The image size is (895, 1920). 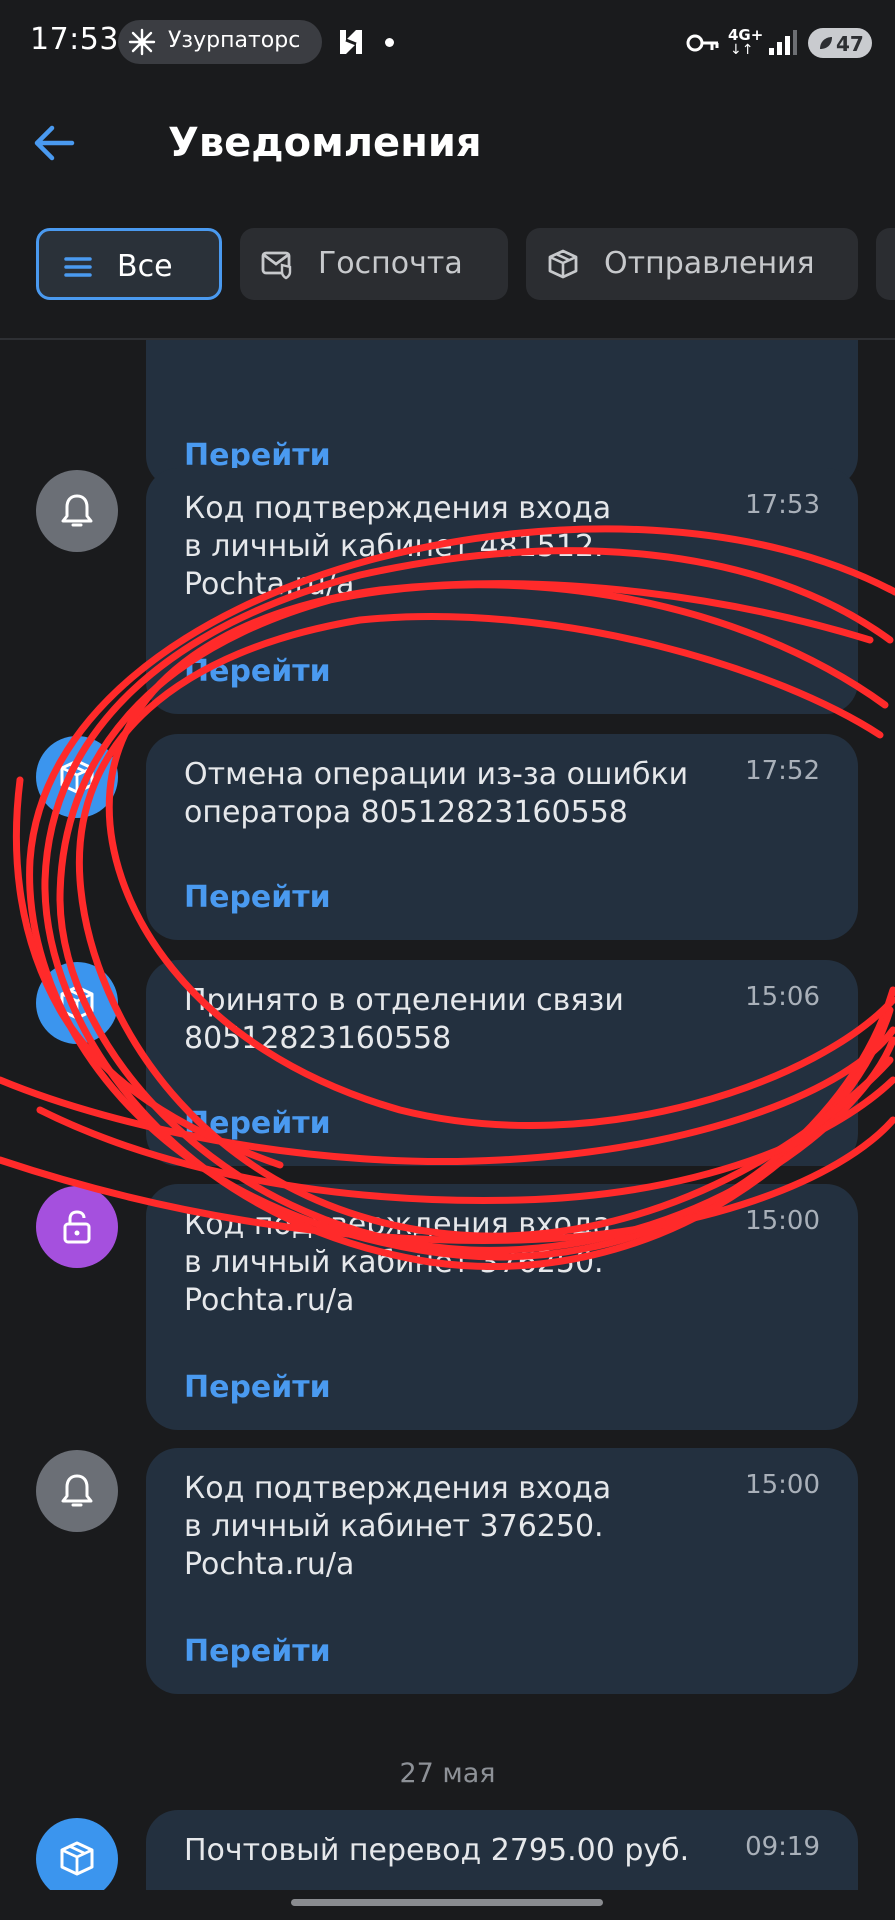 I want to click on date-separator: 27 мая, so click(x=447, y=1773).